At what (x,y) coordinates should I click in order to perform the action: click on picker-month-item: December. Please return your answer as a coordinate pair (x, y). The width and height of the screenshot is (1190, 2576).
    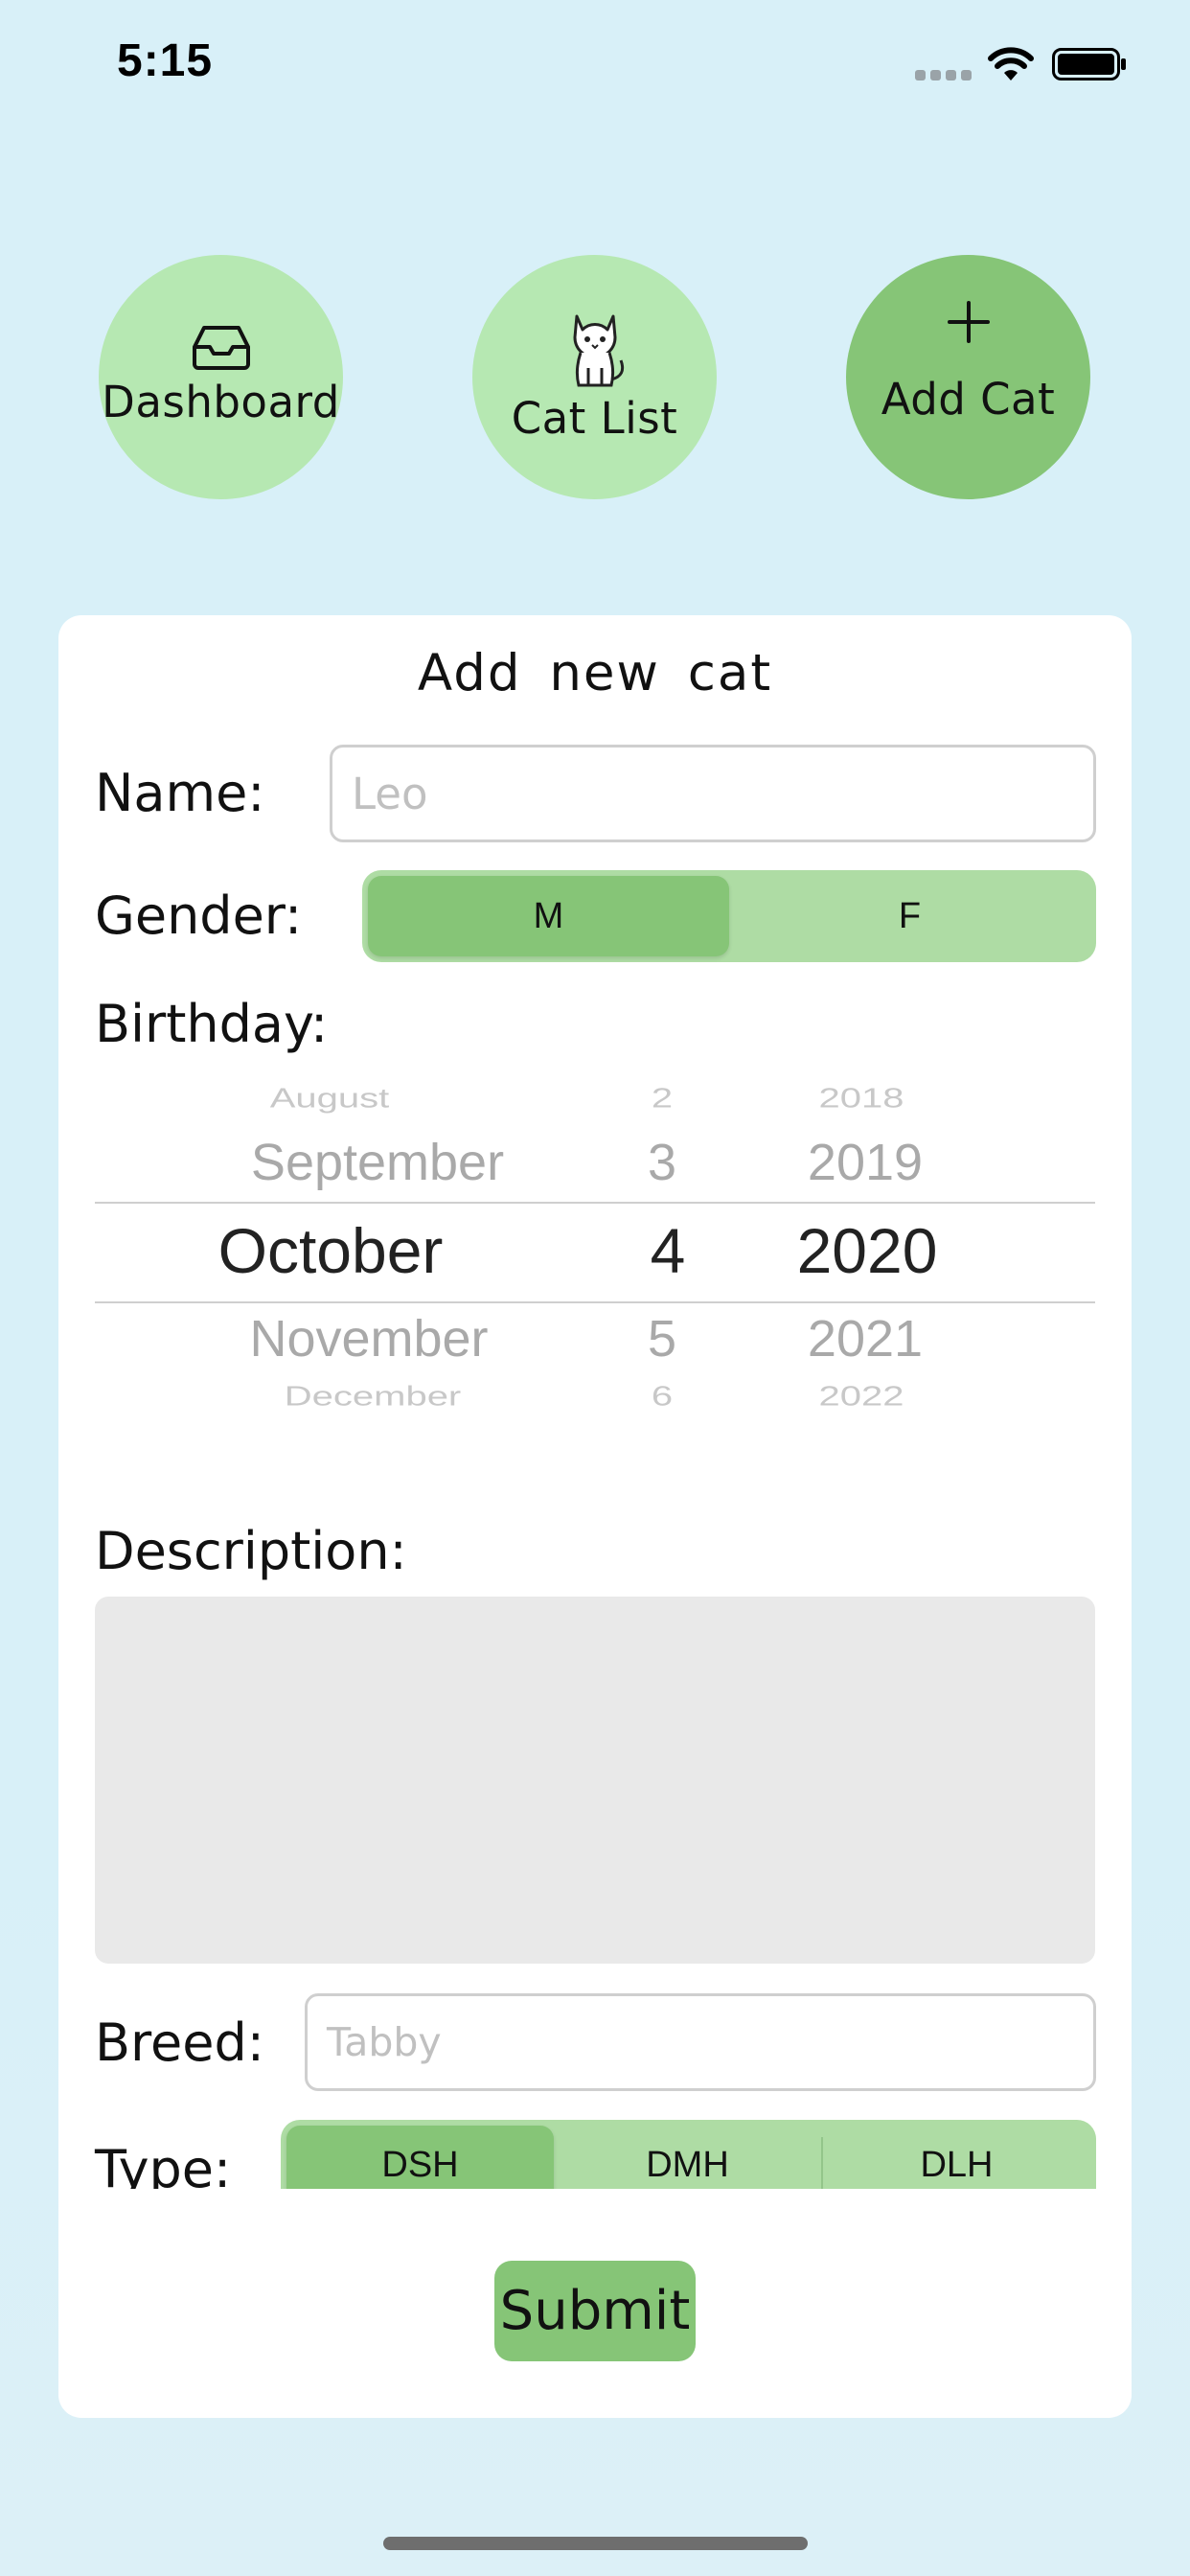
    Looking at the image, I should click on (374, 1396).